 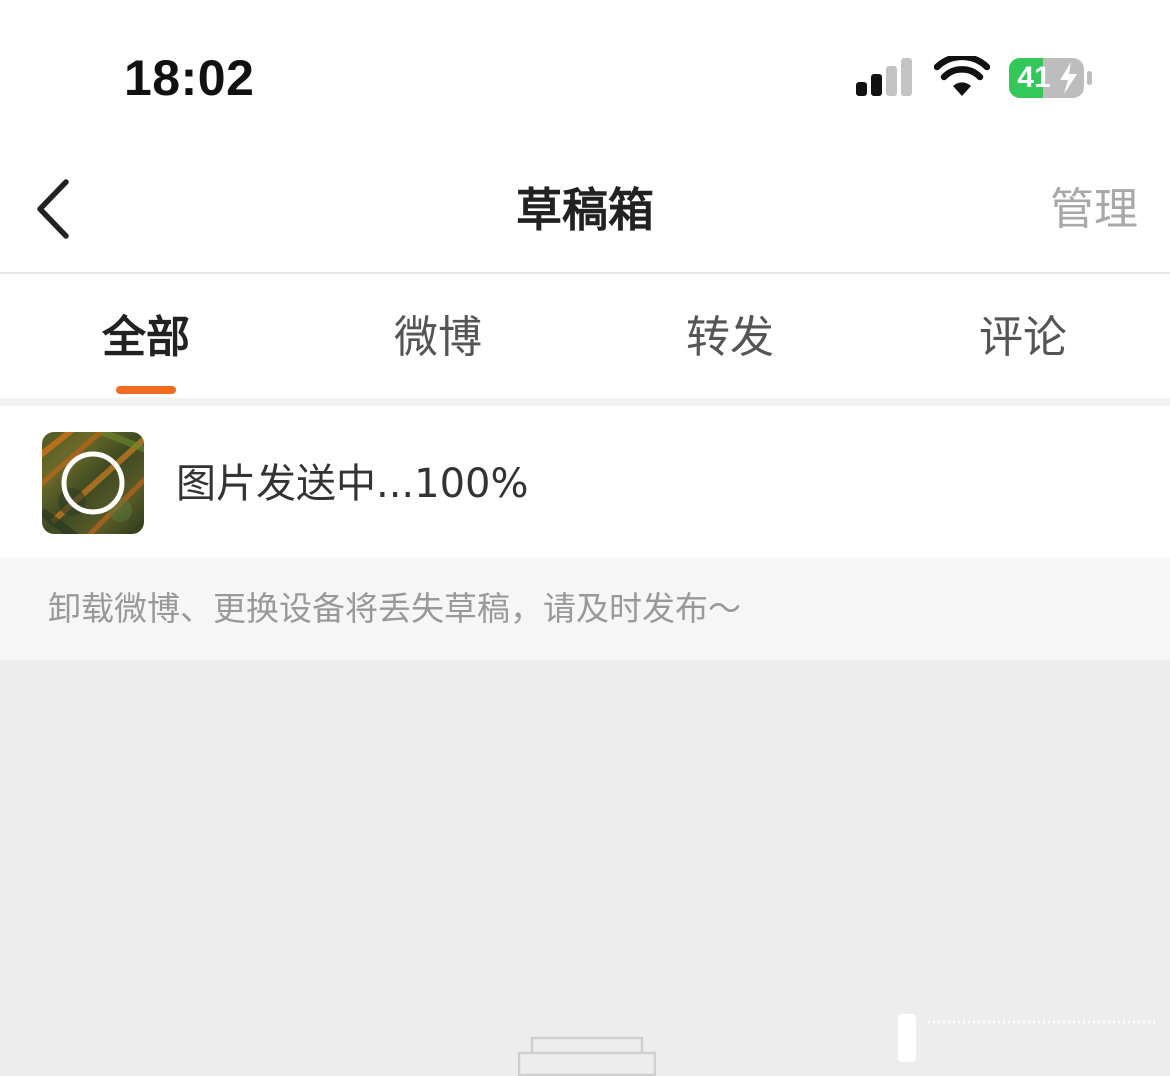 What do you see at coordinates (730, 338) in the screenshot?
I see `tab-repost: 转发` at bounding box center [730, 338].